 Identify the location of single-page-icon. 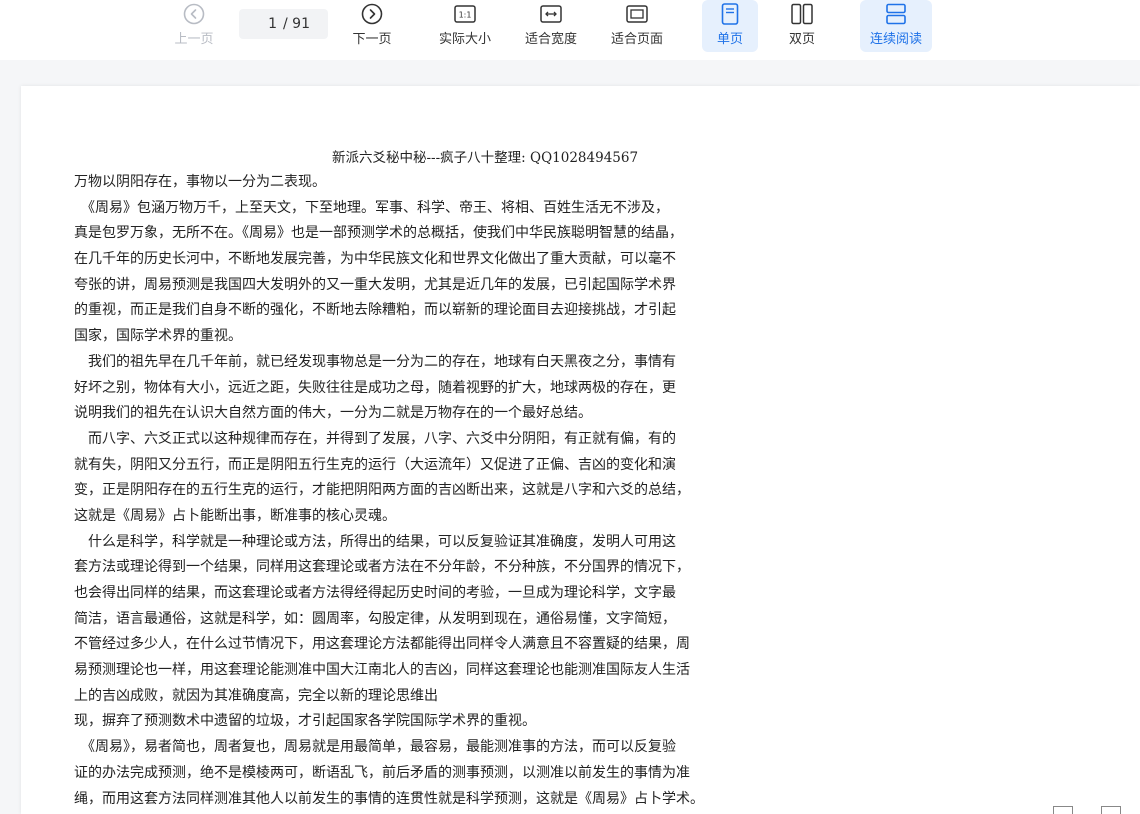
(730, 14).